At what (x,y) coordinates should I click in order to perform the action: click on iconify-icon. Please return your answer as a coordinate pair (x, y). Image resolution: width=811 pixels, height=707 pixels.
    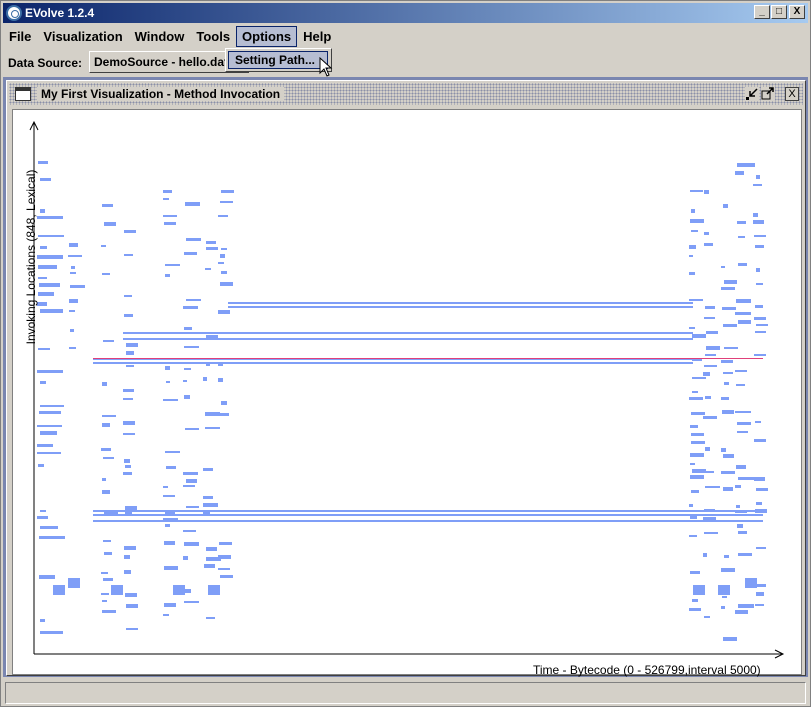
    Looking at the image, I should click on (752, 94).